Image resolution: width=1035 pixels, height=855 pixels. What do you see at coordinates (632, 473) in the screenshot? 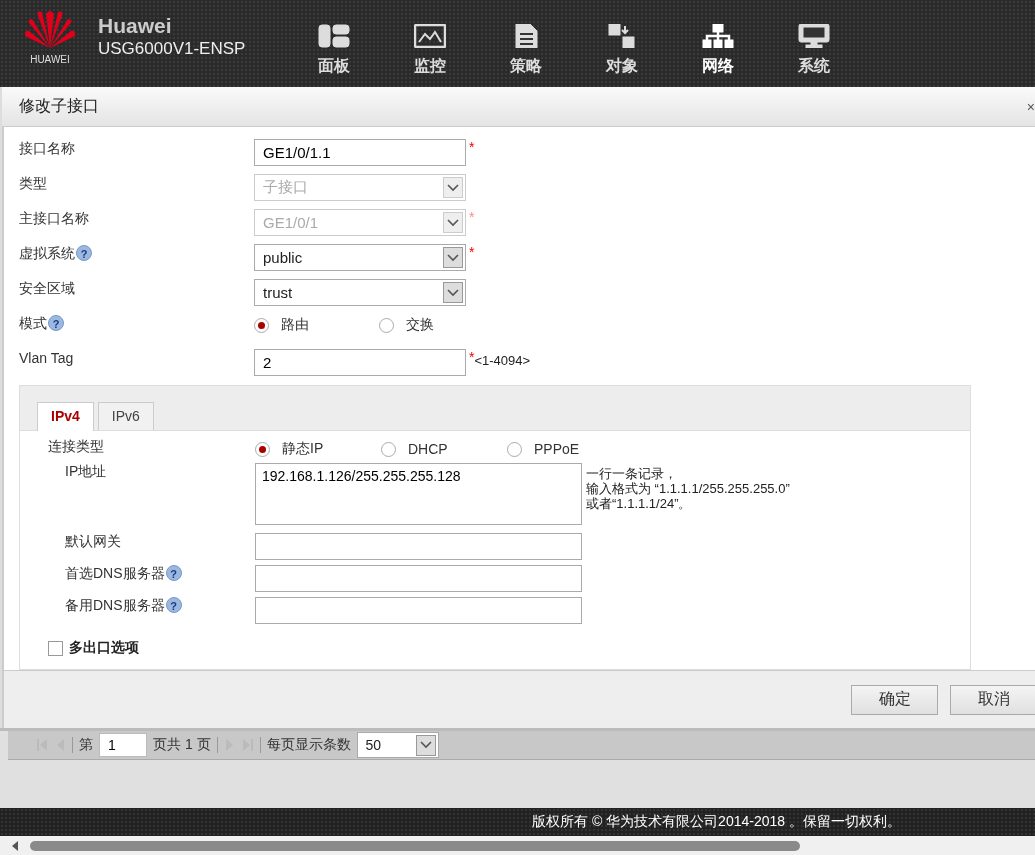
I see `format-hint: 一行一条记录，` at bounding box center [632, 473].